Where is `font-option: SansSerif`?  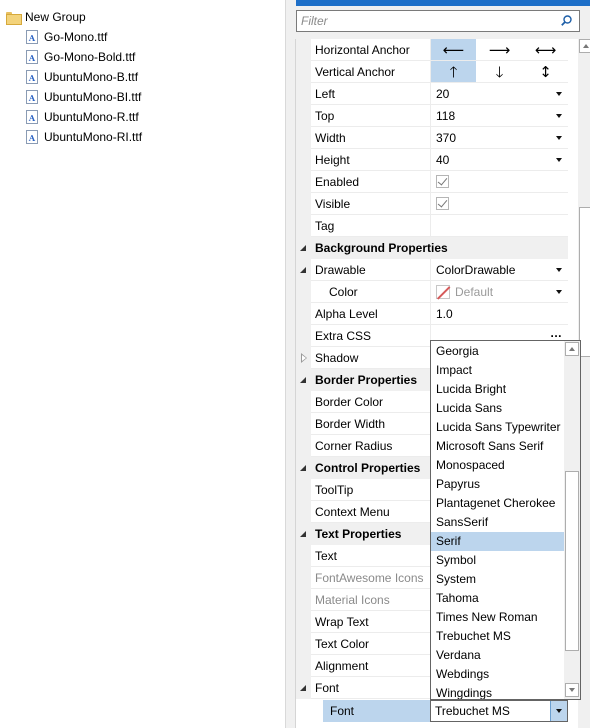 font-option: SansSerif is located at coordinates (497, 522).